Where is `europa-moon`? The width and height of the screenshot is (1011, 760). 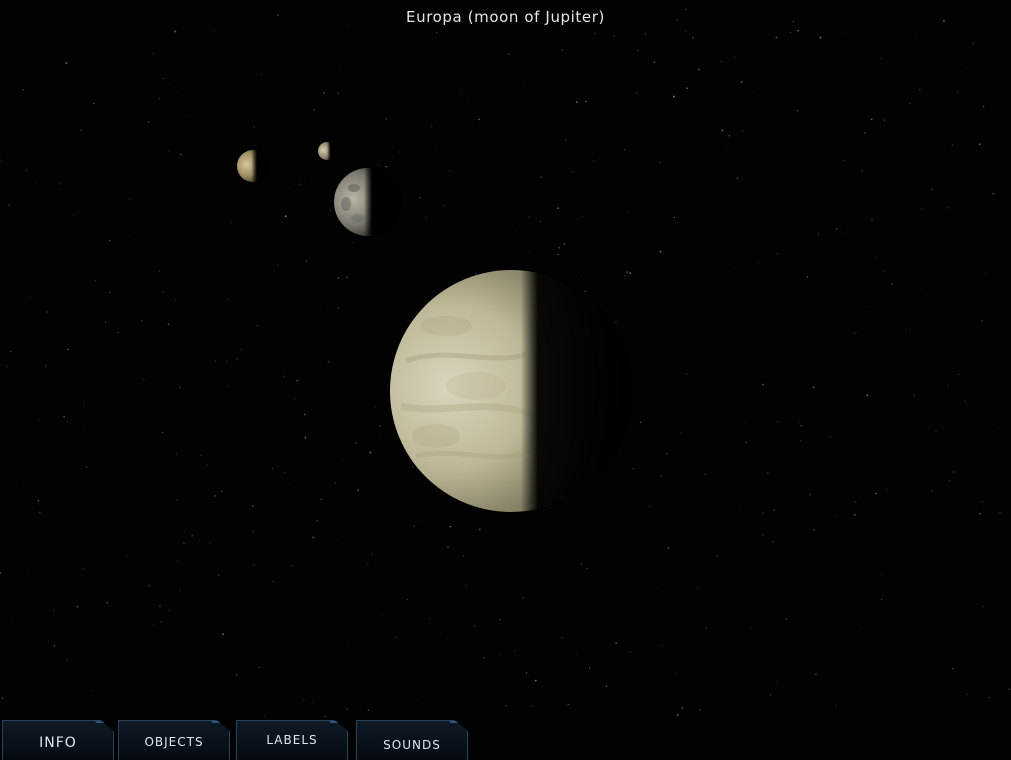
europa-moon is located at coordinates (511, 391).